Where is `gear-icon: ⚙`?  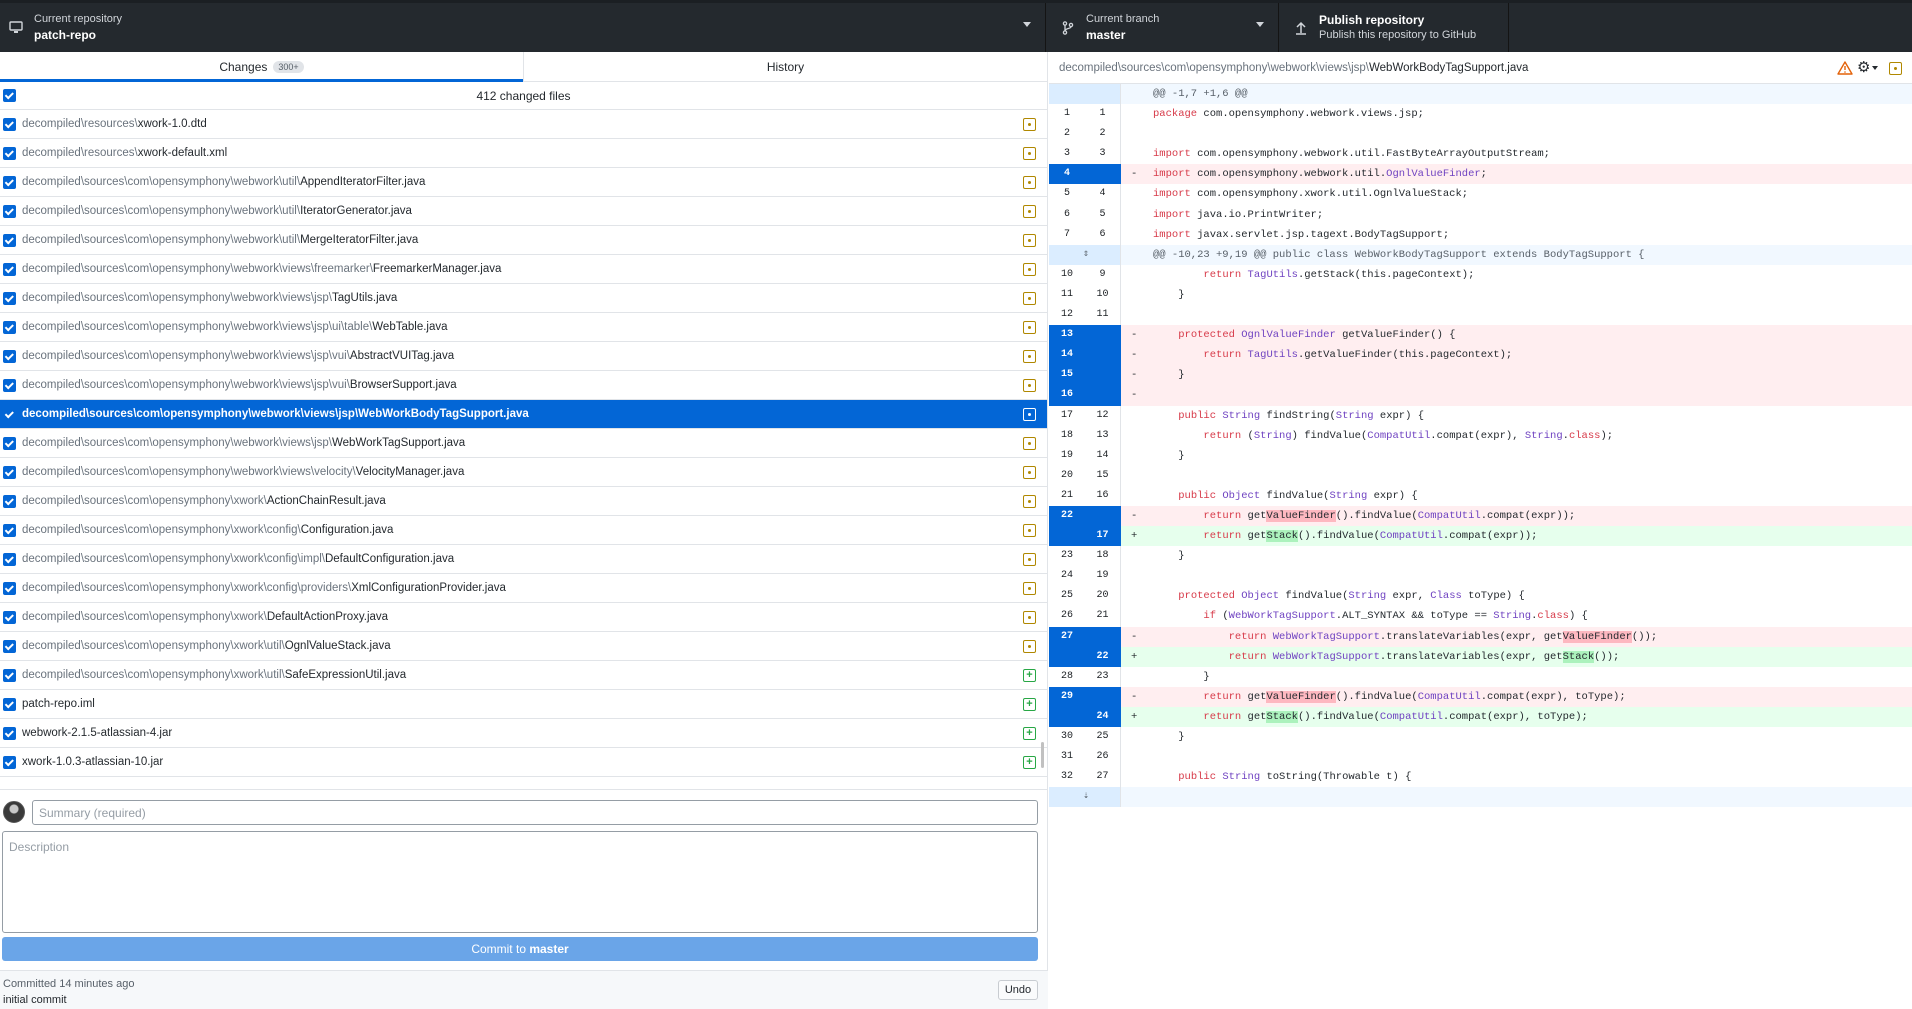 gear-icon: ⚙ is located at coordinates (1865, 68).